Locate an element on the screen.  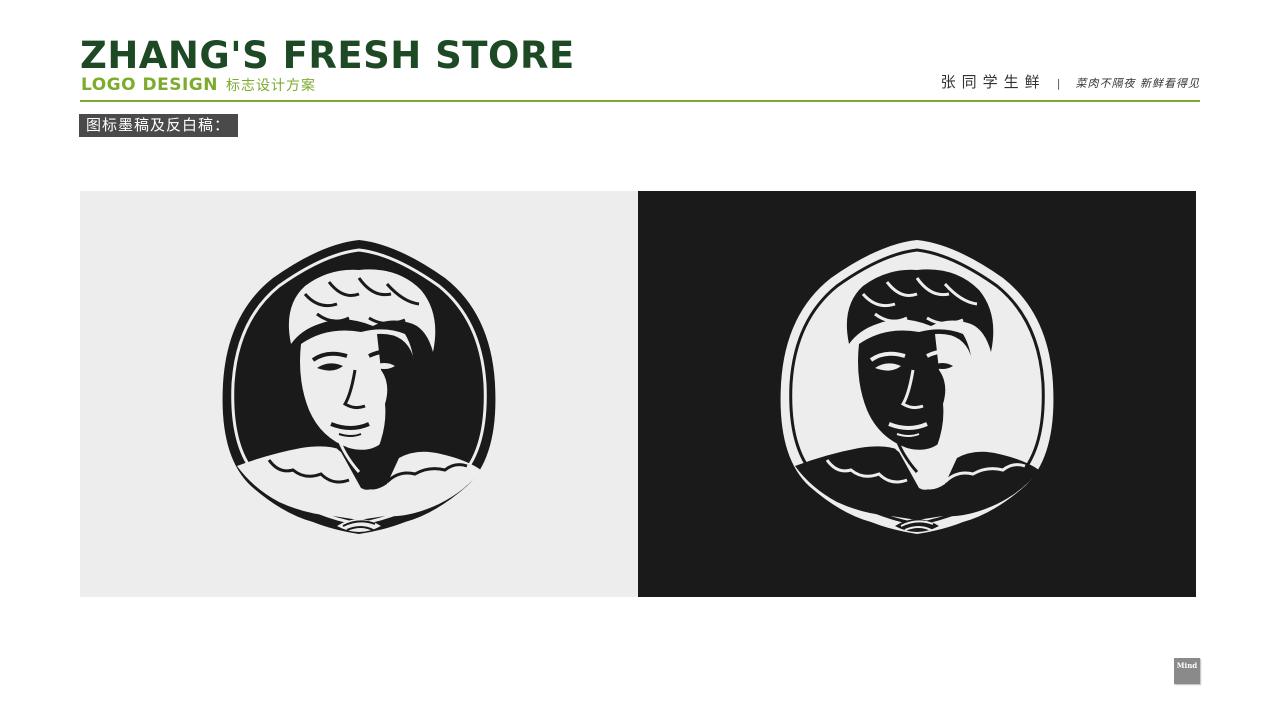
brand-tagline: 张同学生鲜 | 菜肉不隔夜 新鲜看得见 is located at coordinates (1070, 83).